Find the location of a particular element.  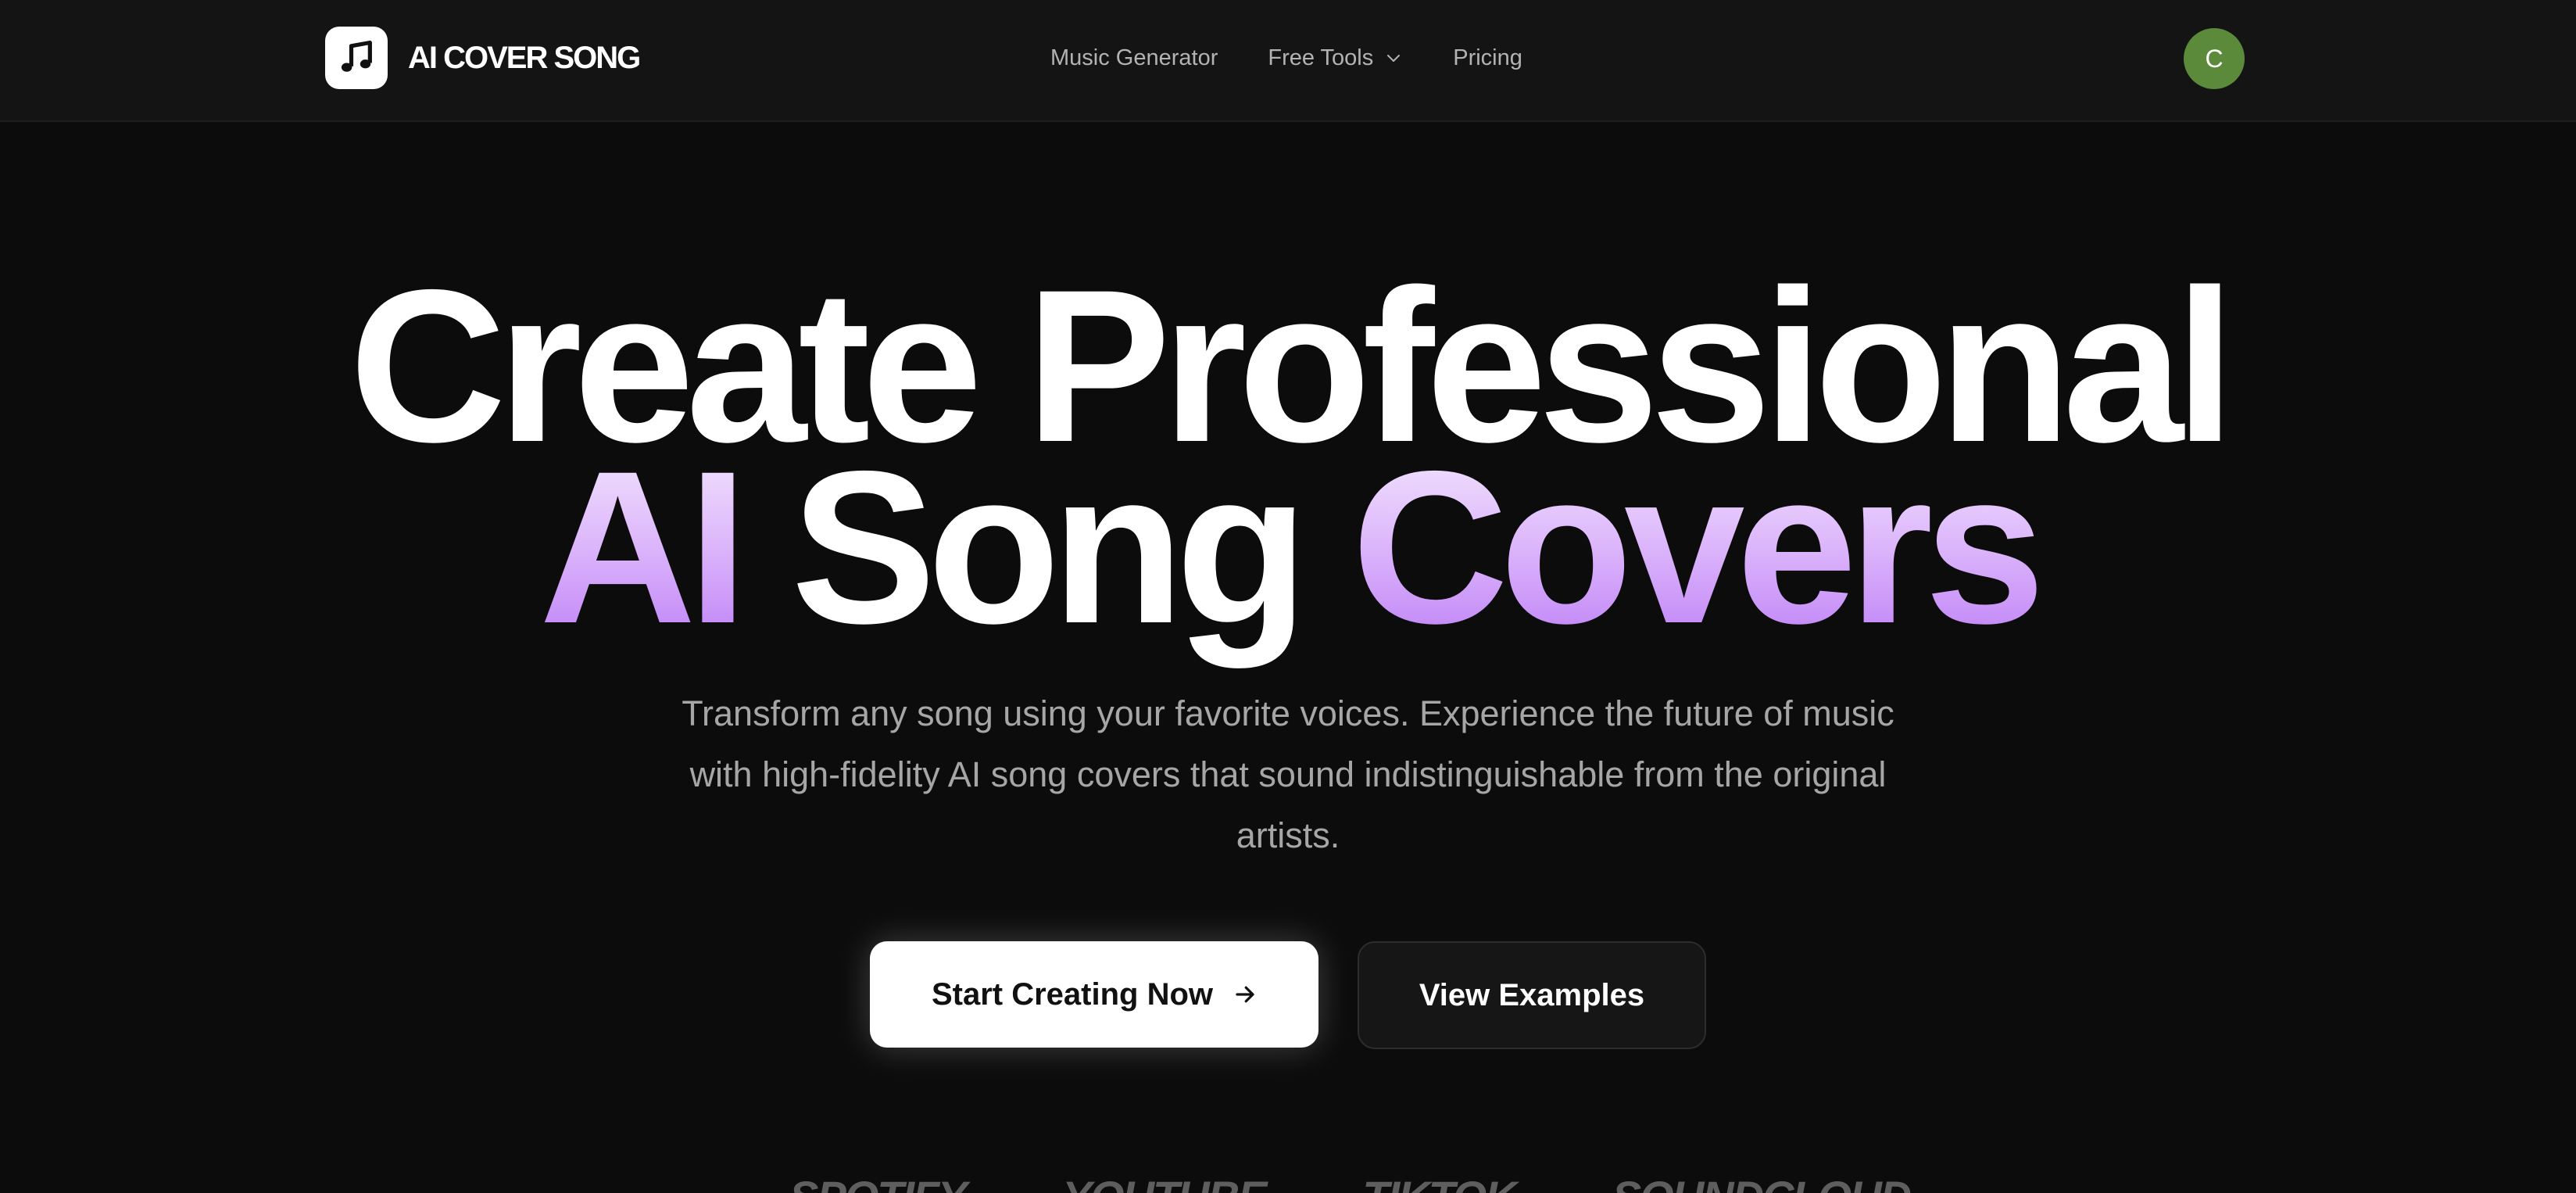

nav-dropdown-free-tools: Free Tools is located at coordinates (1335, 58).